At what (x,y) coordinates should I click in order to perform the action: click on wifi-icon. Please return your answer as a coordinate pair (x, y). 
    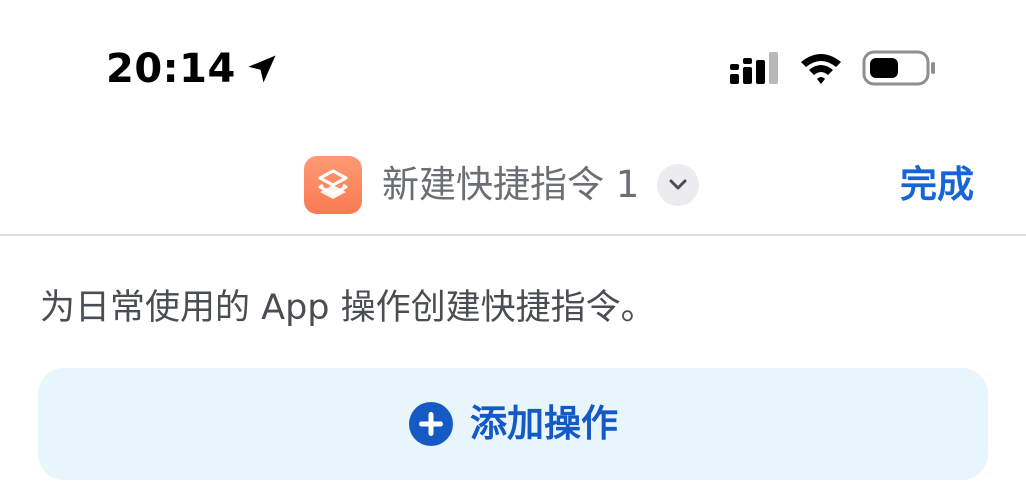
    Looking at the image, I should click on (821, 68).